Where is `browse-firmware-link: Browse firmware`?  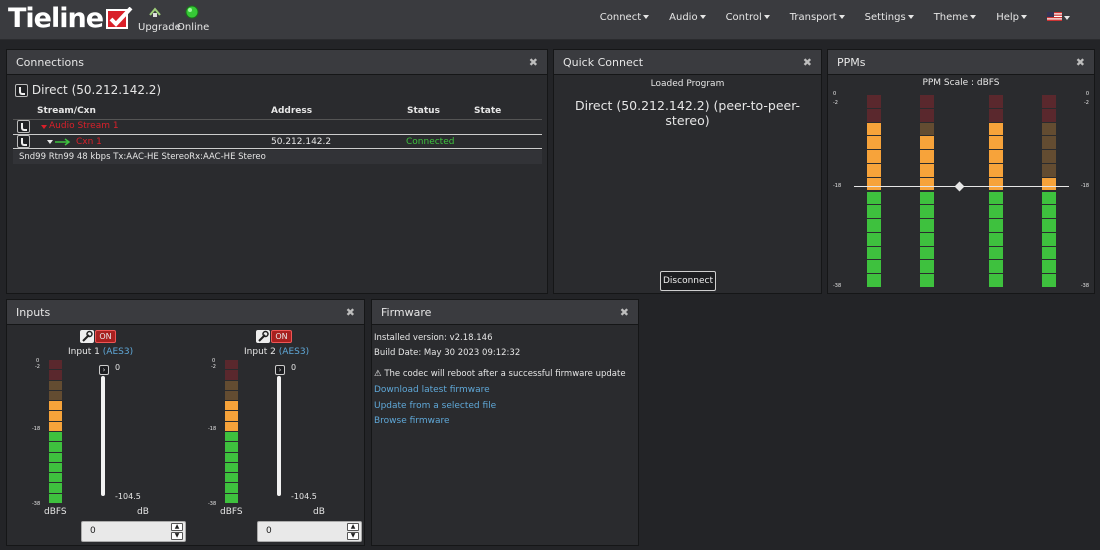
browse-firmware-link: Browse firmware is located at coordinates (412, 421).